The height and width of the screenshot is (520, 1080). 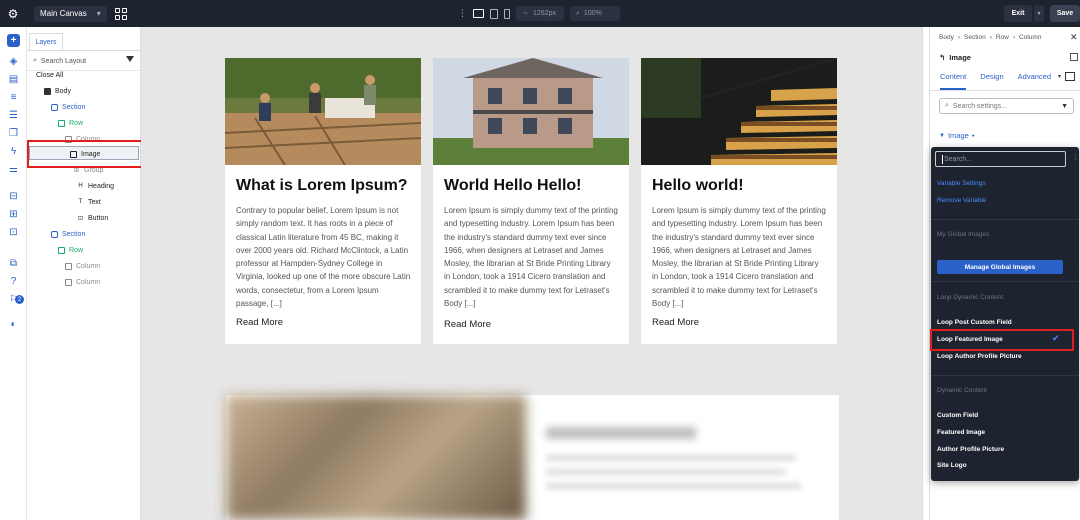 I want to click on breadcrumb-item: Section, so click(x=975, y=37).